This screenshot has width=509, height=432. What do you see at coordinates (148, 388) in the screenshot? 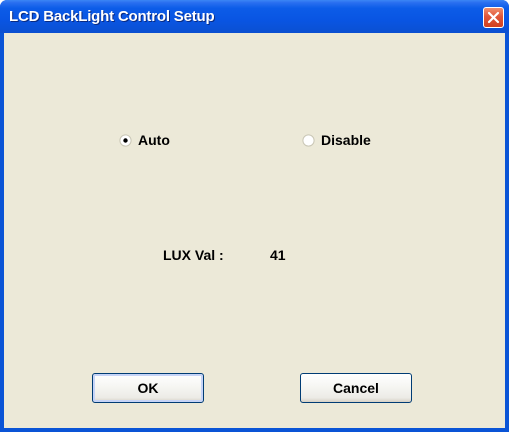
I see `ok-button: OK` at bounding box center [148, 388].